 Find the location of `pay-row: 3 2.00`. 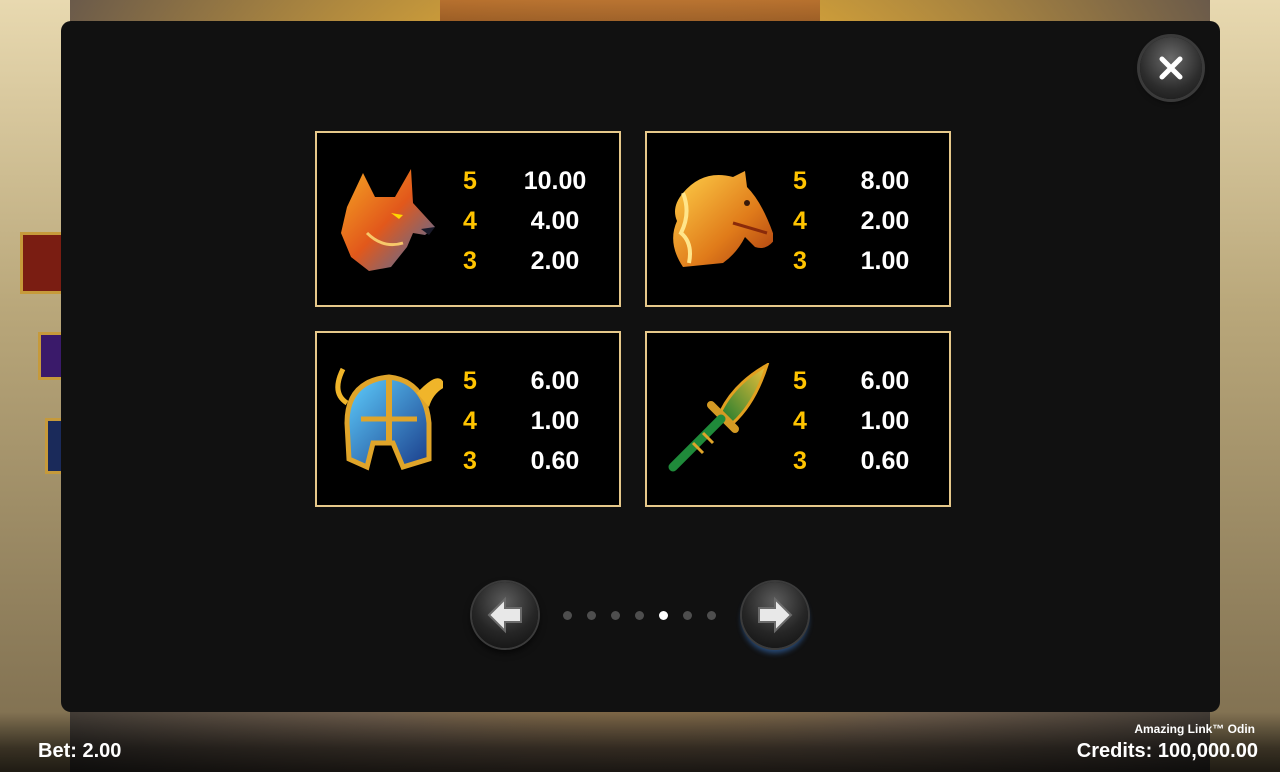

pay-row: 3 2.00 is located at coordinates (535, 267).